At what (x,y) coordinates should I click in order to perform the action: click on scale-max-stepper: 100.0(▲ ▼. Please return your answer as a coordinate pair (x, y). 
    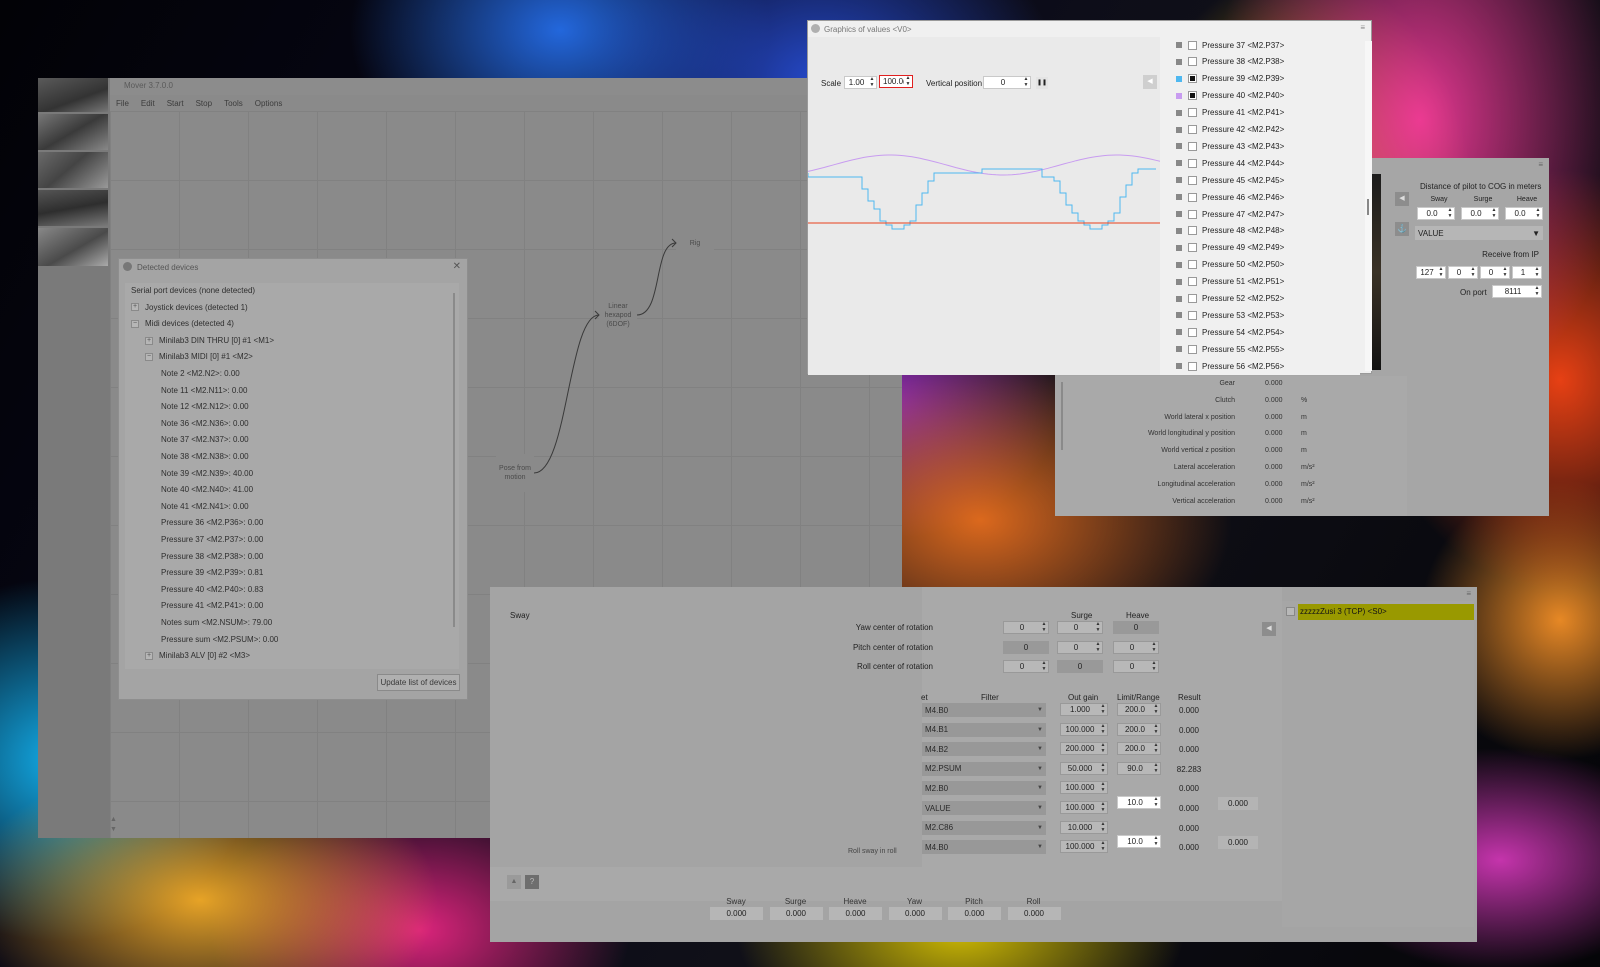
    Looking at the image, I should click on (896, 81).